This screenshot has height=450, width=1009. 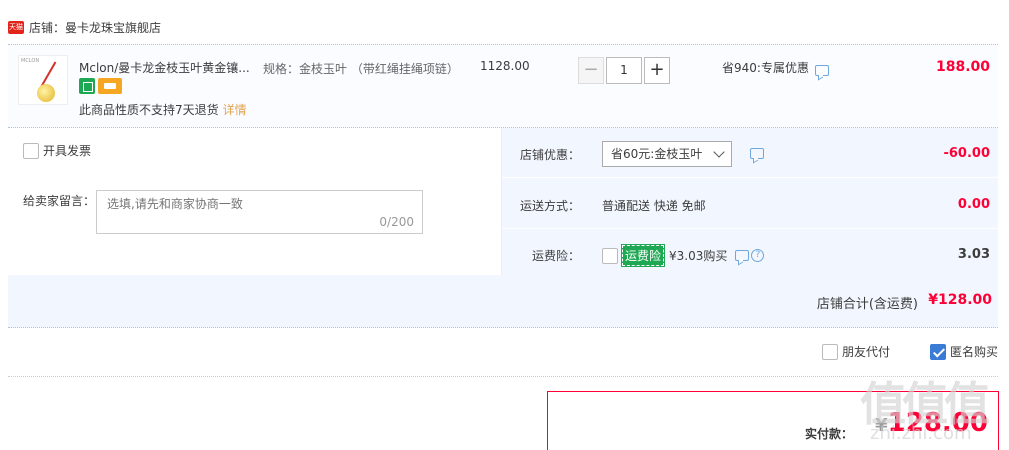 I want to click on unit-price: 1128.00, so click(x=505, y=66).